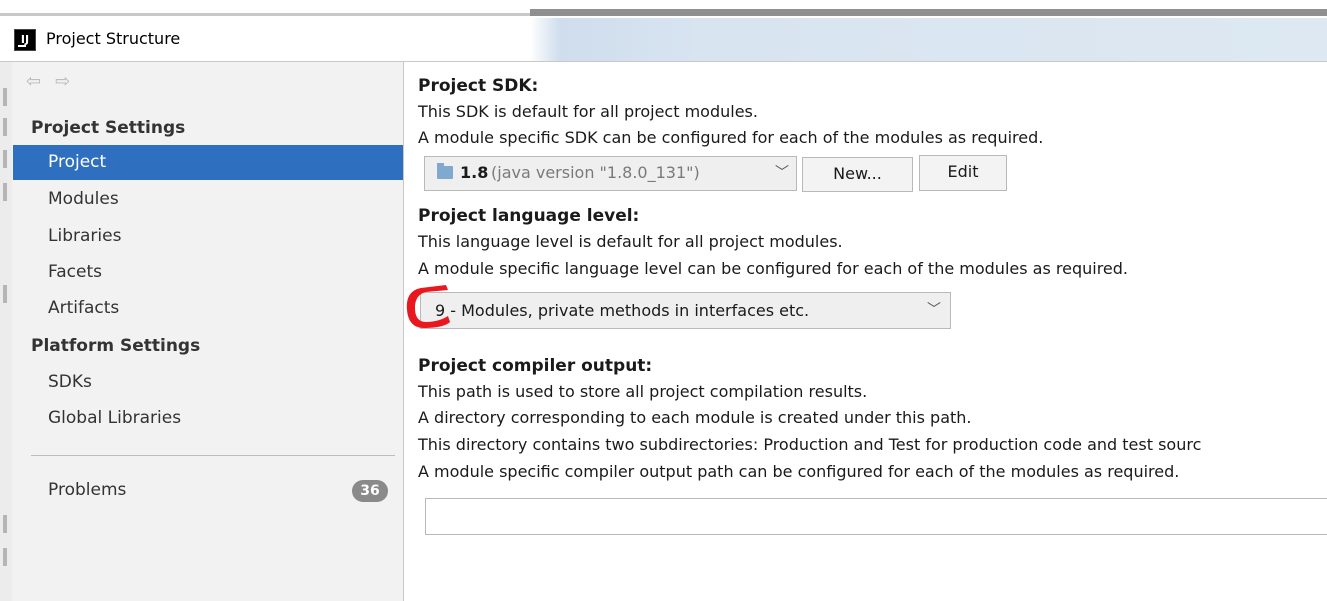 The width and height of the screenshot is (1327, 601). I want to click on app-icon-underline, so click(22, 46).